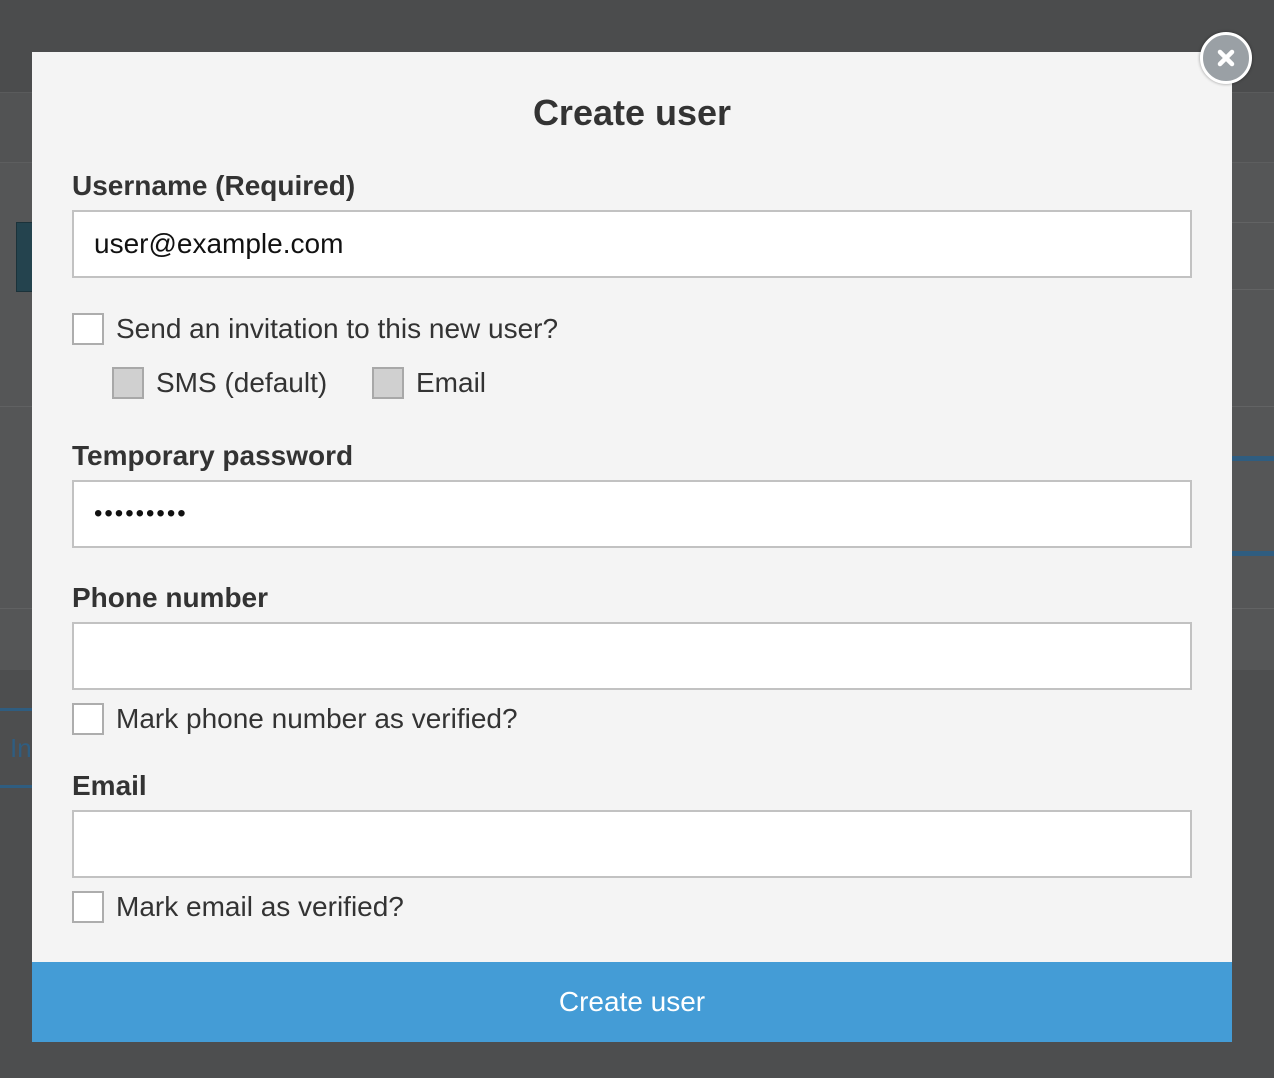 Image resolution: width=1274 pixels, height=1078 pixels. I want to click on verify-phone-label: Mark phone number as verified?, so click(317, 718).